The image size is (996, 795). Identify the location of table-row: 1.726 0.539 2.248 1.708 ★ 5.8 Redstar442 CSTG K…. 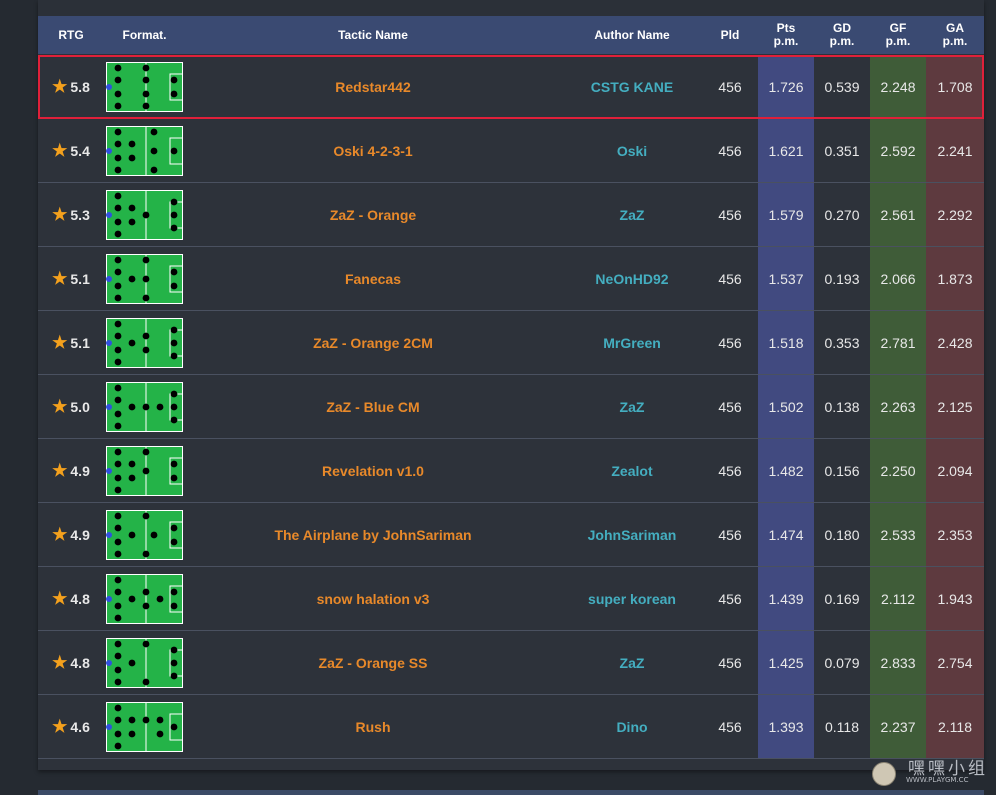
(511, 87).